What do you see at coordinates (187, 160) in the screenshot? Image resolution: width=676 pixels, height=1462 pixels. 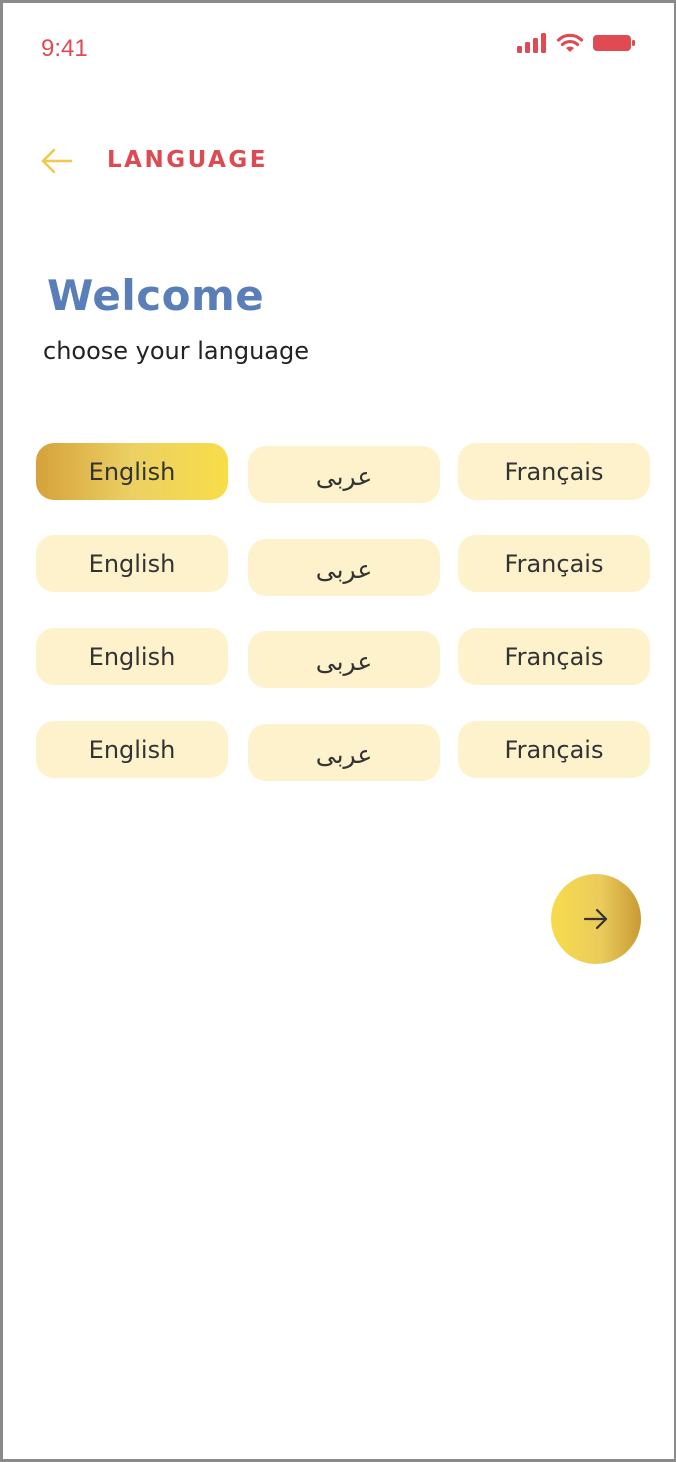 I see `page-title: LANGUAGE` at bounding box center [187, 160].